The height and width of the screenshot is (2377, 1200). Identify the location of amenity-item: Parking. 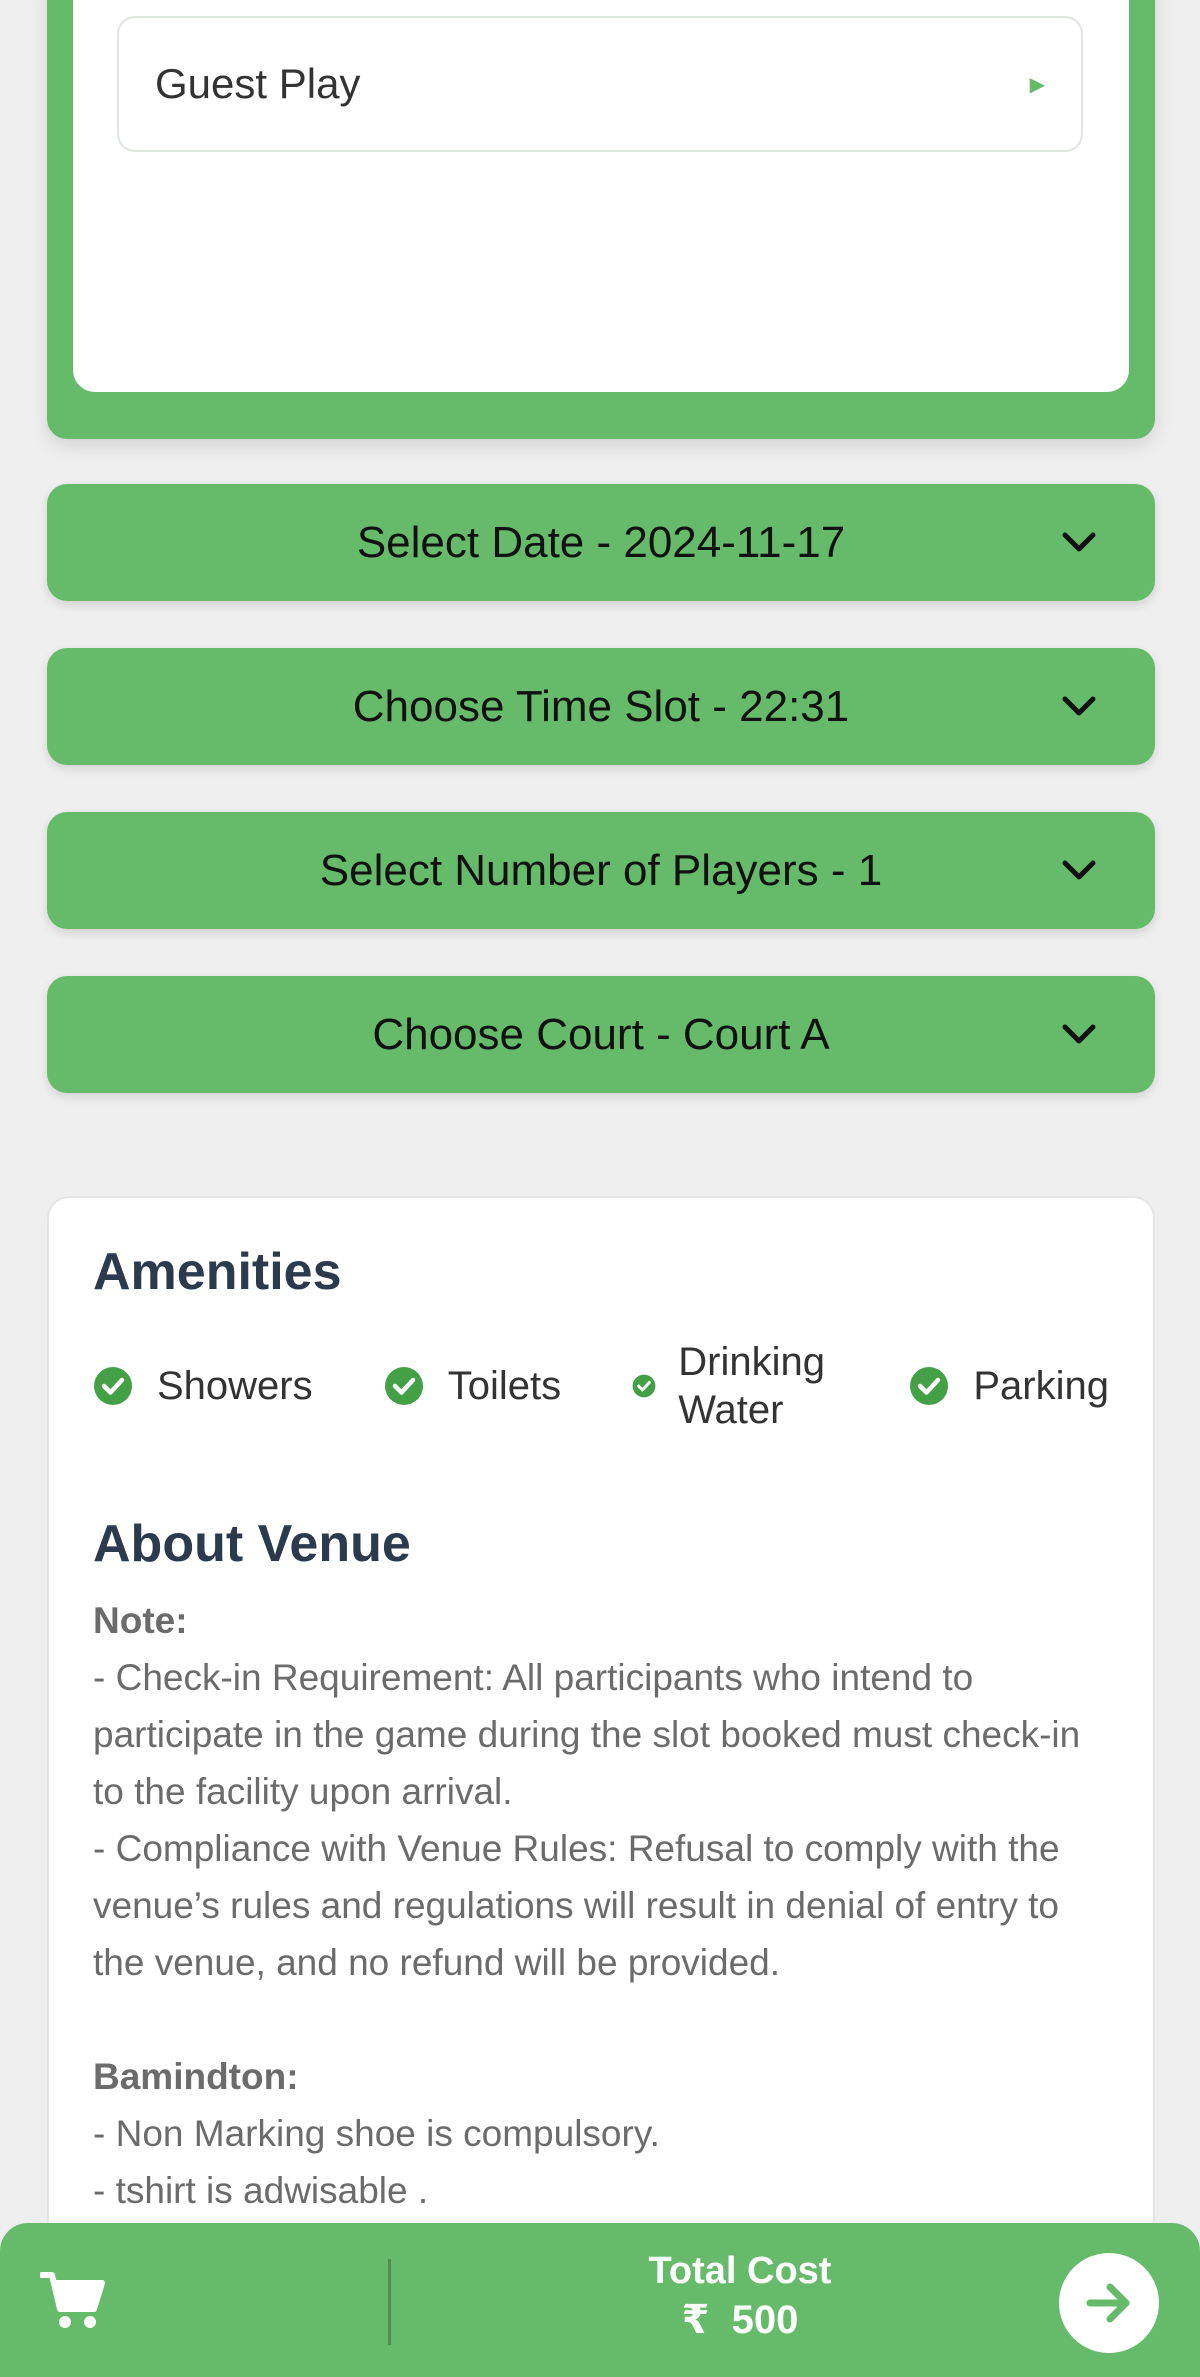
(1009, 1386).